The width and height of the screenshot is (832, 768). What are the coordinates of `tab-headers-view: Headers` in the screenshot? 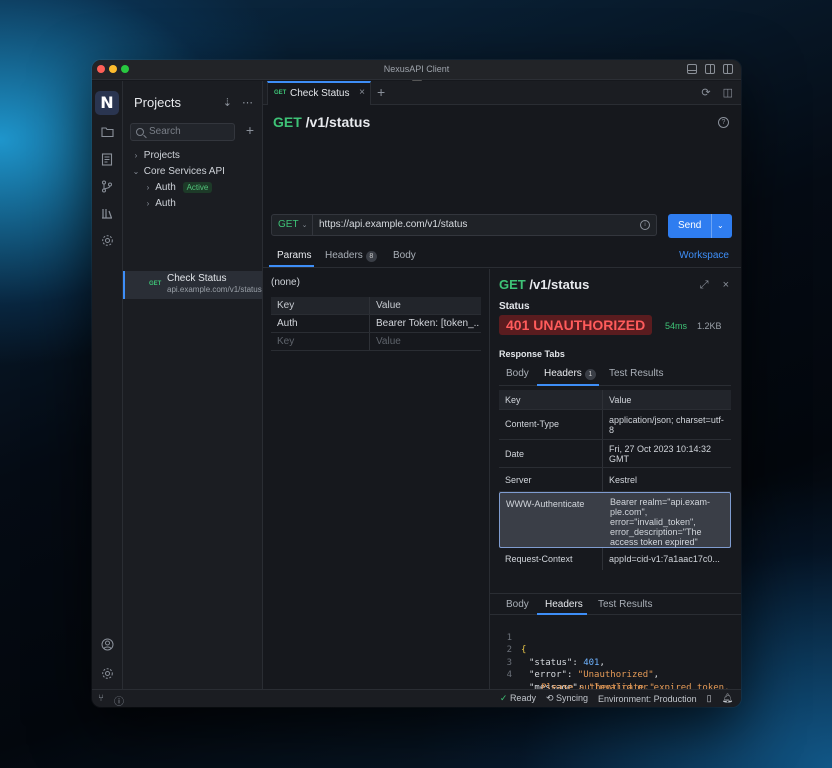 It's located at (564, 604).